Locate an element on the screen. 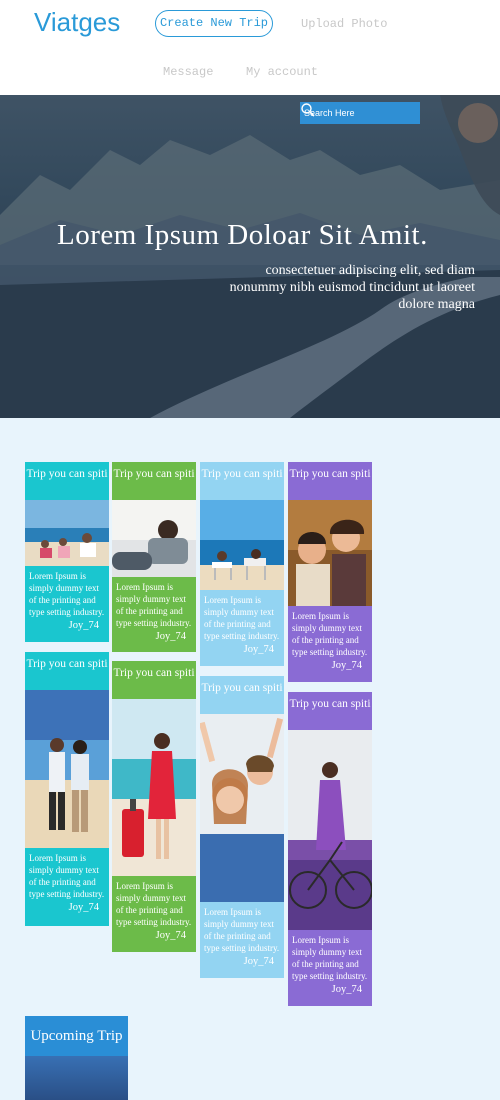 The image size is (500, 1100). upcoming-trip-title: Upcoming Trip is located at coordinates (76, 1036).